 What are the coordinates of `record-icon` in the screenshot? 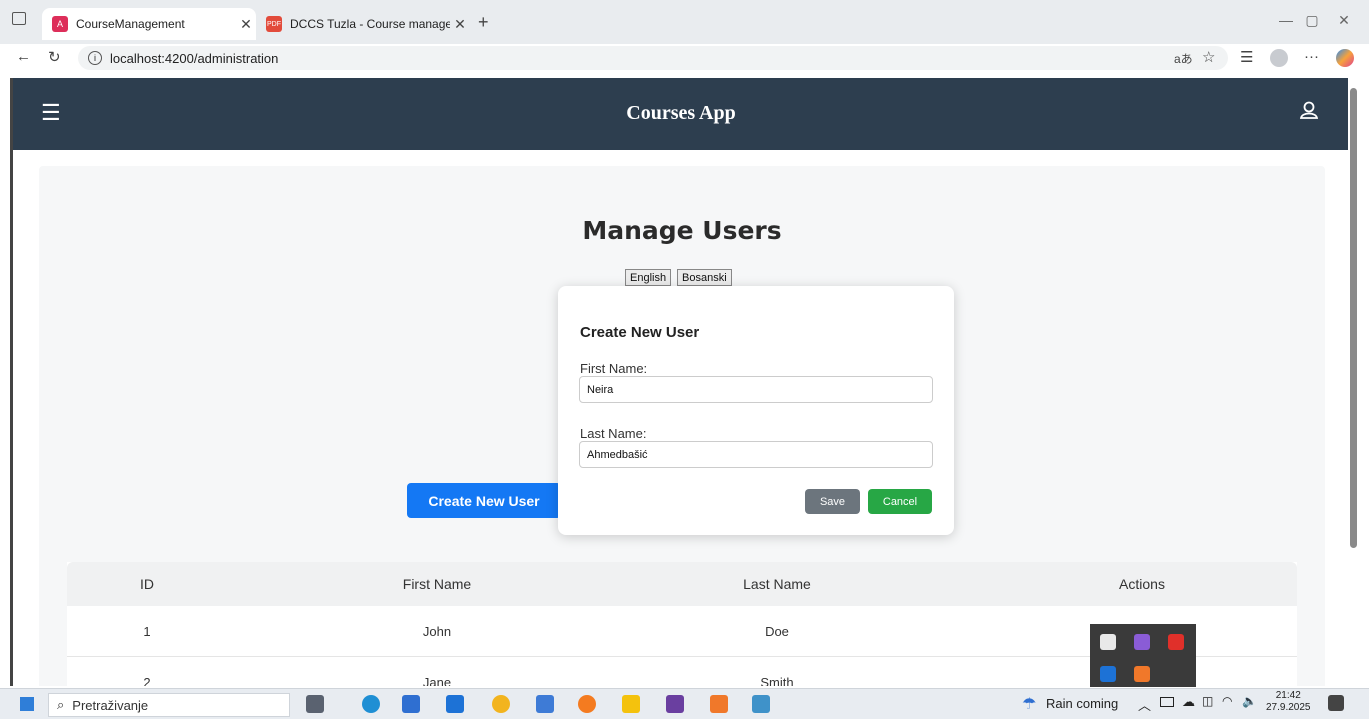 It's located at (1176, 642).